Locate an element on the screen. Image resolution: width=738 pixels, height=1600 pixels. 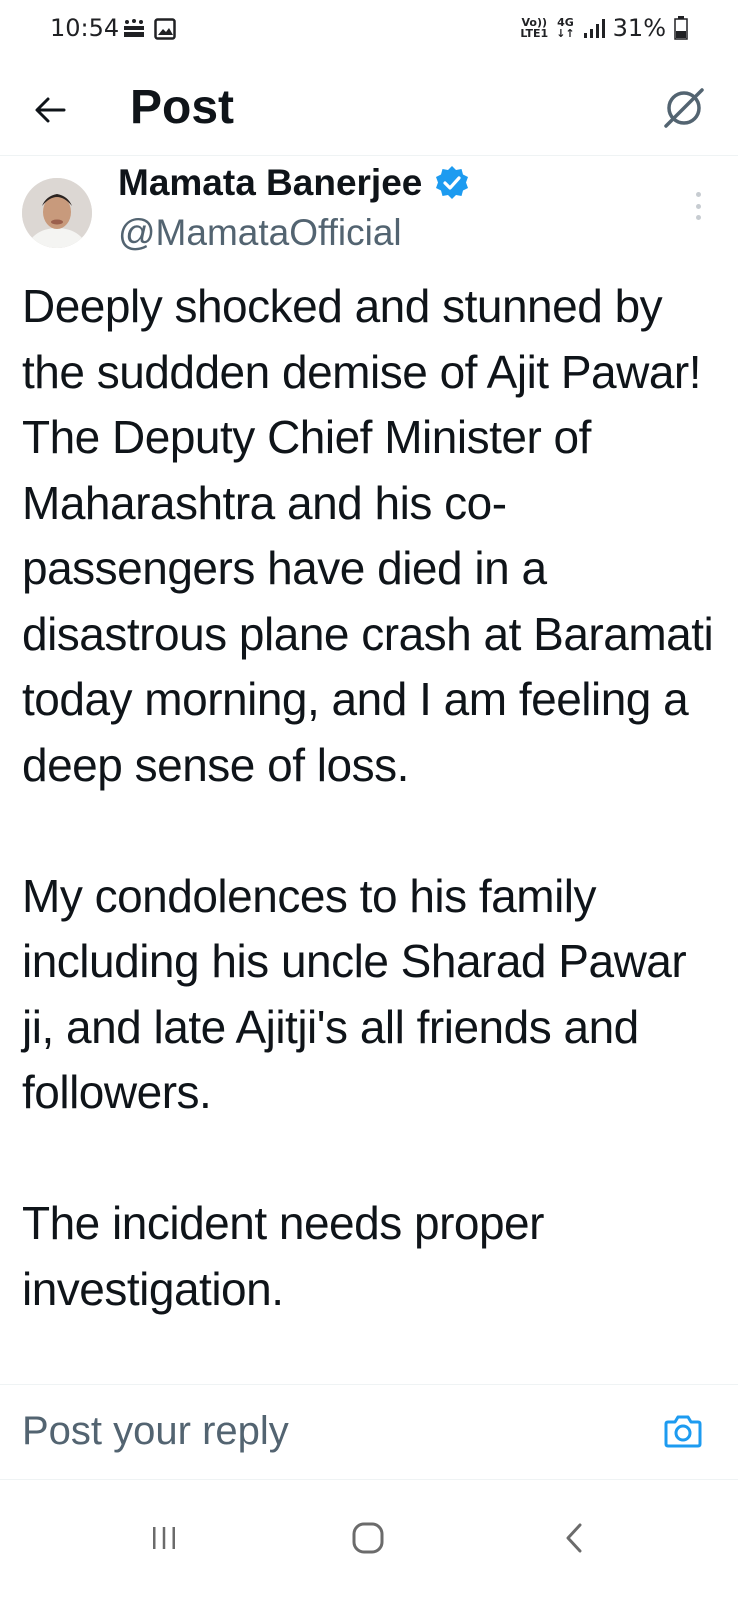
back-button is located at coordinates (50, 110).